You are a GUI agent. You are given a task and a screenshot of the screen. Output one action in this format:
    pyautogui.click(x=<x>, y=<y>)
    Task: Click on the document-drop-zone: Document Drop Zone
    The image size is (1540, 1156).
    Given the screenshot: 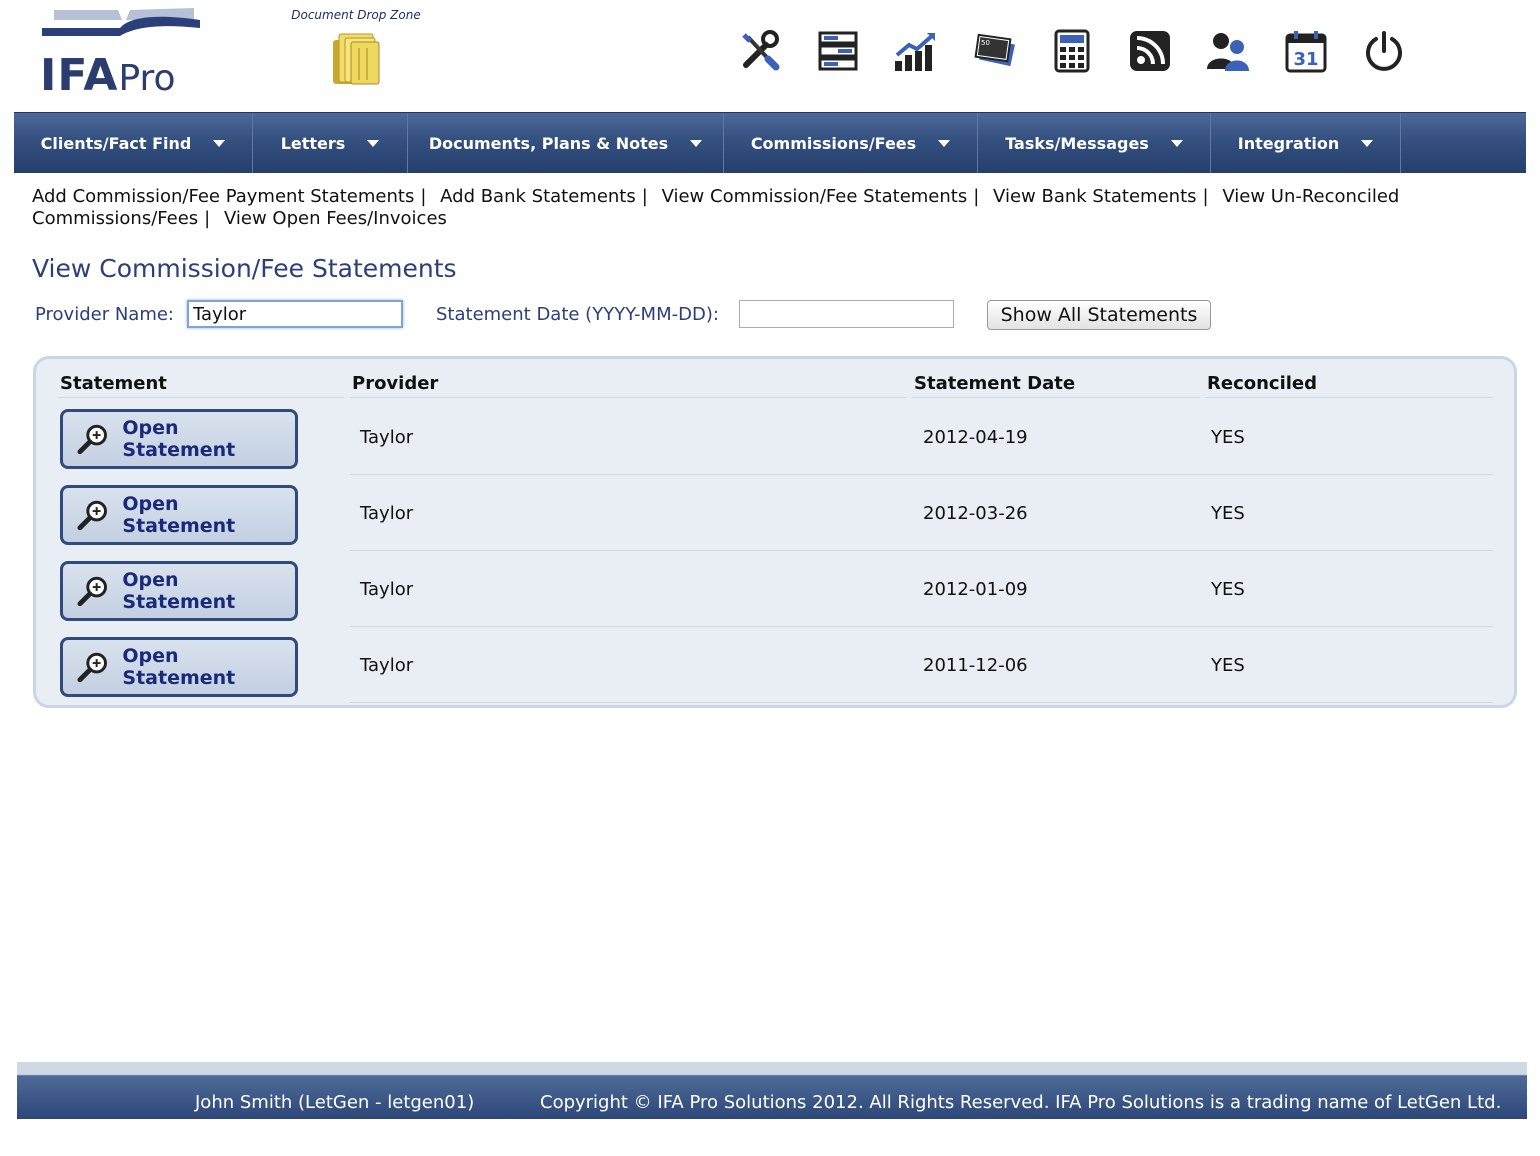 What is the action you would take?
    pyautogui.click(x=356, y=47)
    